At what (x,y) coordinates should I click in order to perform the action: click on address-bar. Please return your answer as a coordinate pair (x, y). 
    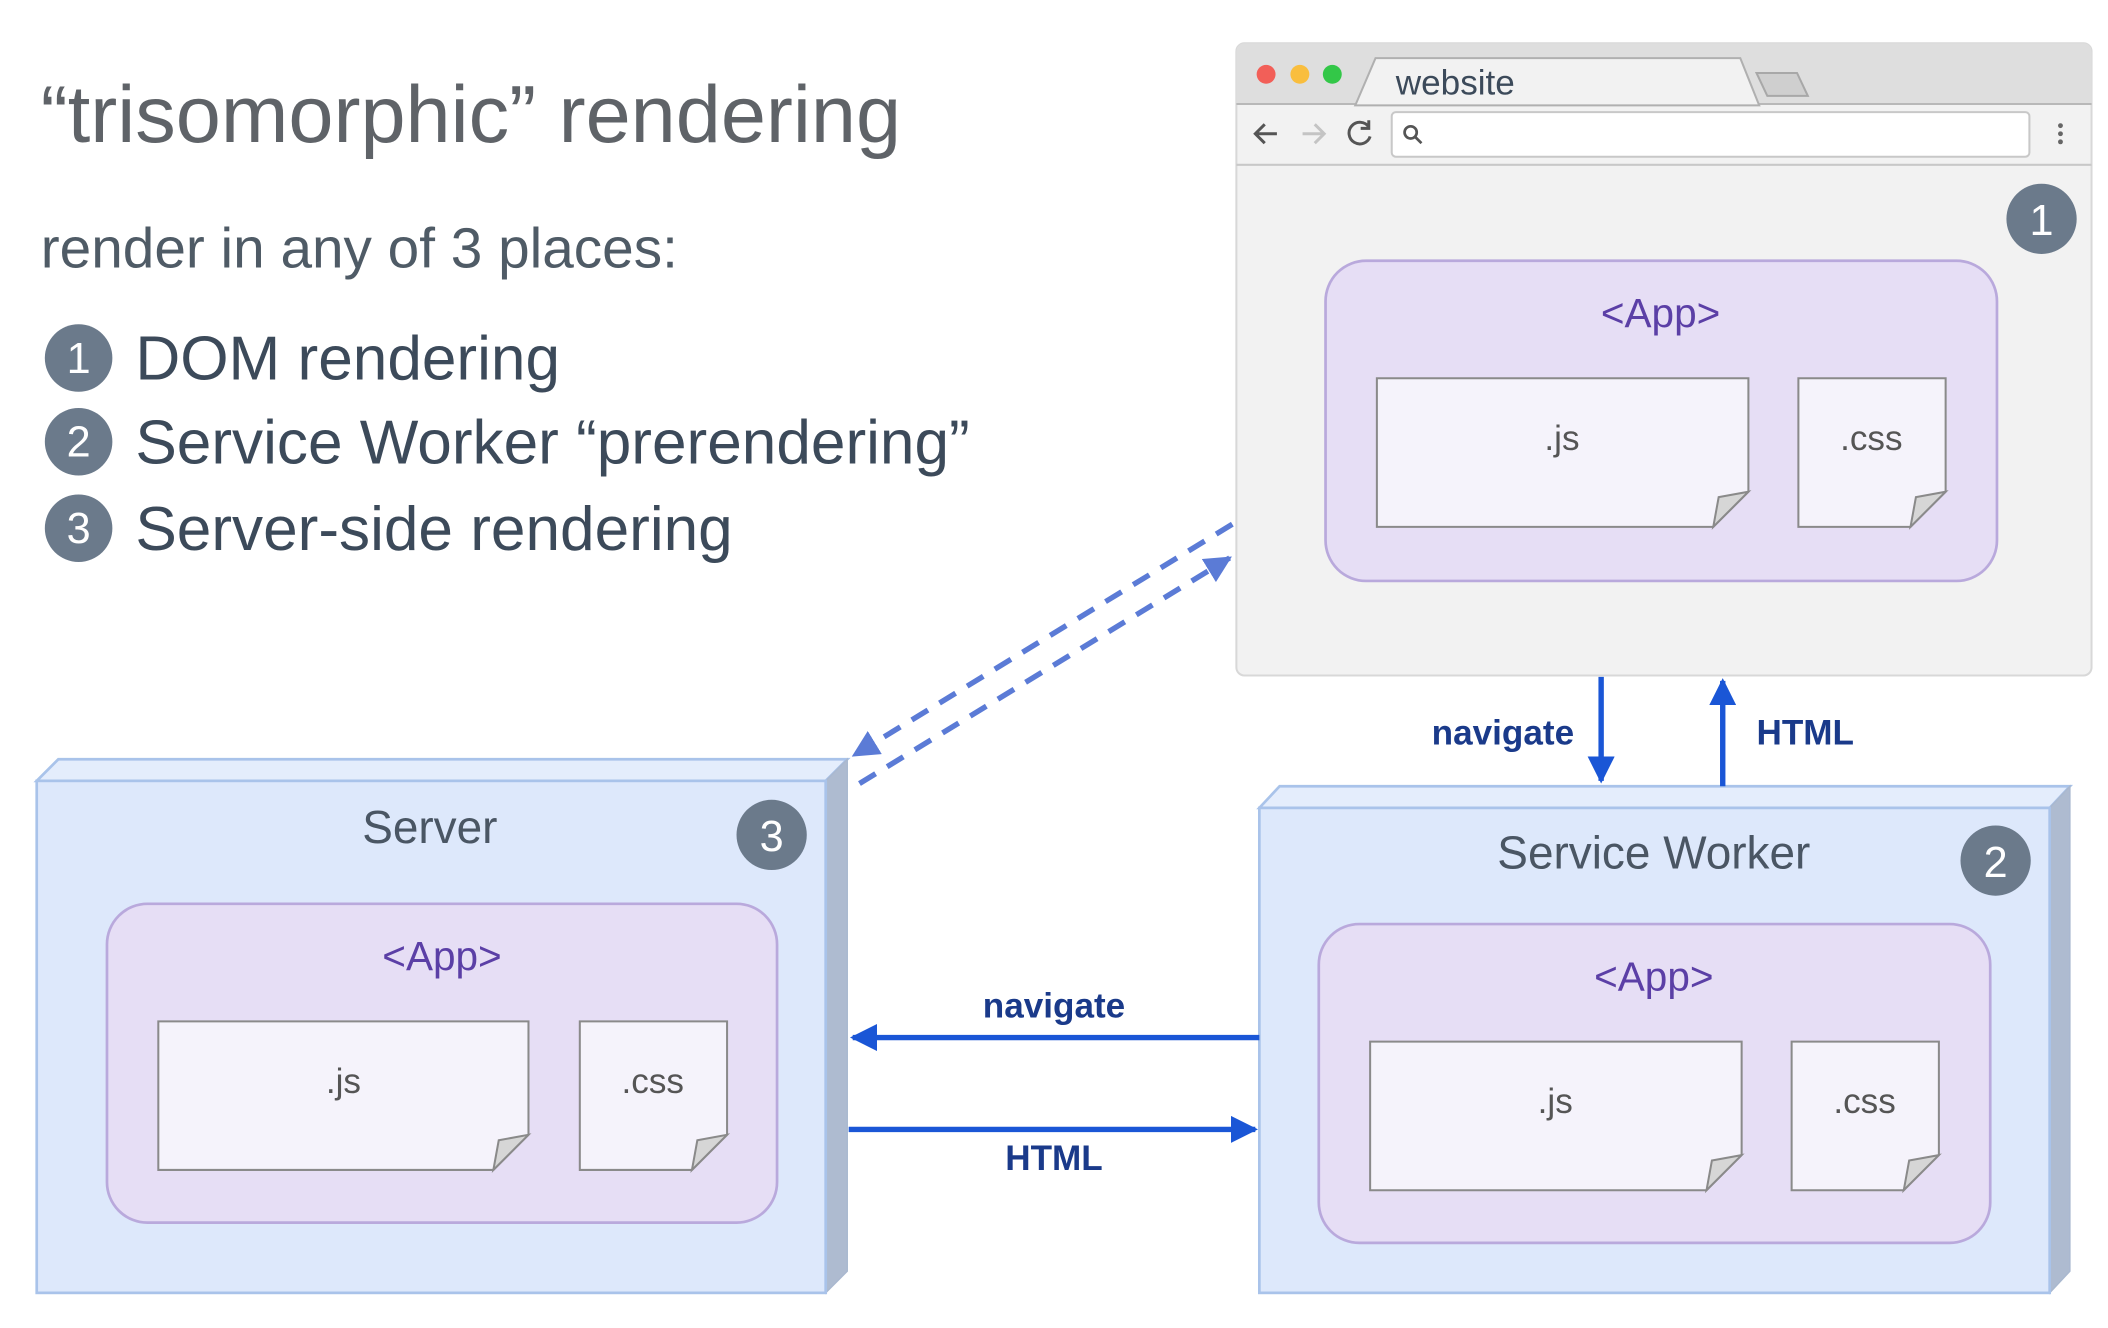
    Looking at the image, I should click on (1710, 134).